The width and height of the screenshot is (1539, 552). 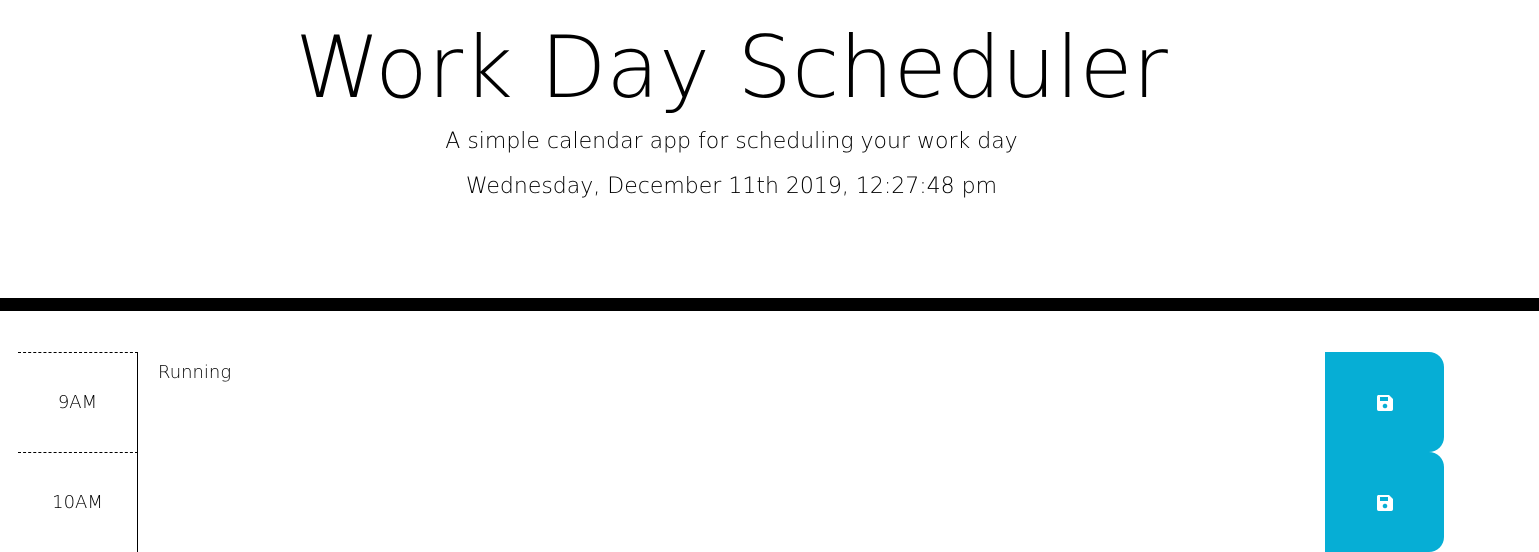 I want to click on header-divider, so click(x=769, y=304).